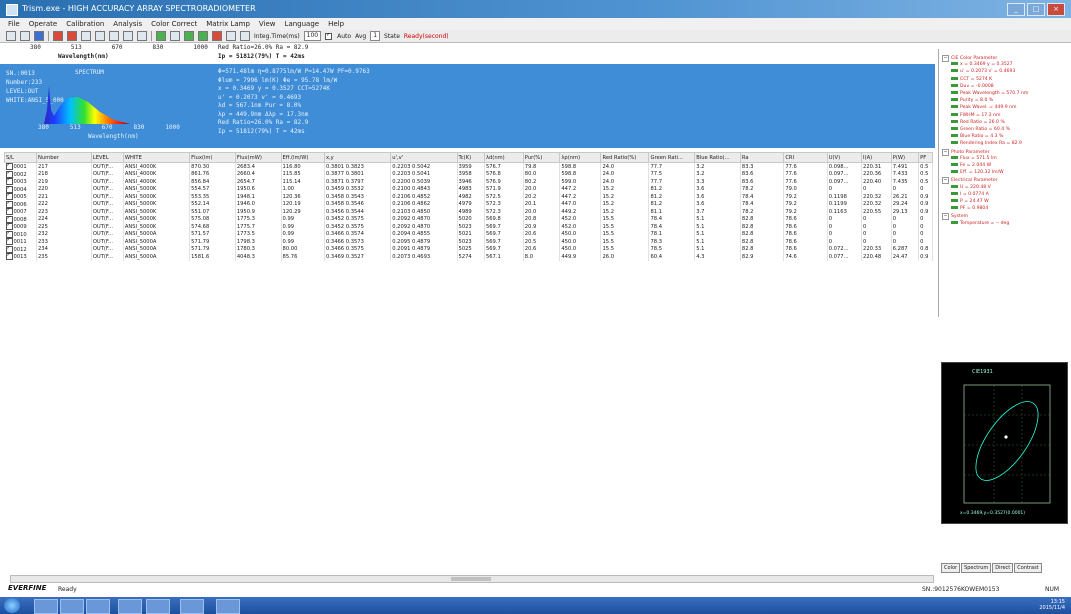 This screenshot has height=614, width=1071. I want to click on column-header: U(V), so click(844, 157).